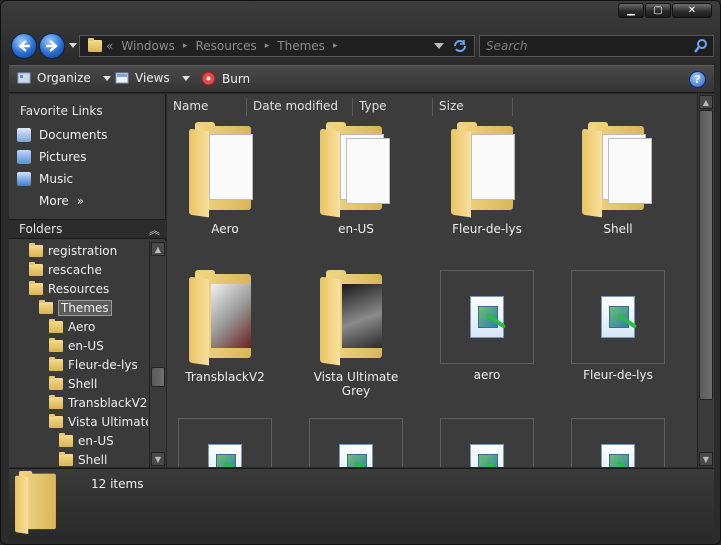  I want to click on tree-label: Shell, so click(93, 459).